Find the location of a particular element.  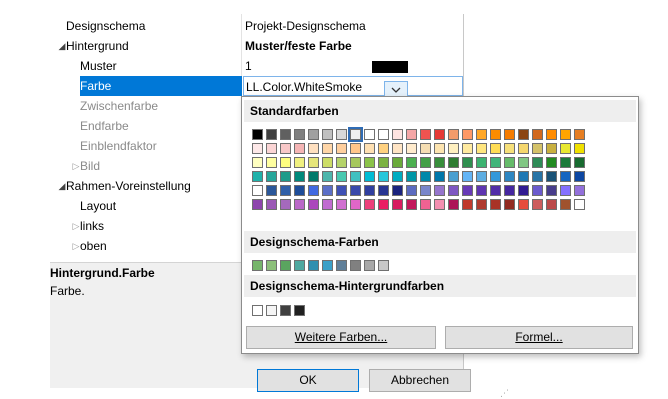

property-row-muster: Muster 1 is located at coordinates (256, 66).